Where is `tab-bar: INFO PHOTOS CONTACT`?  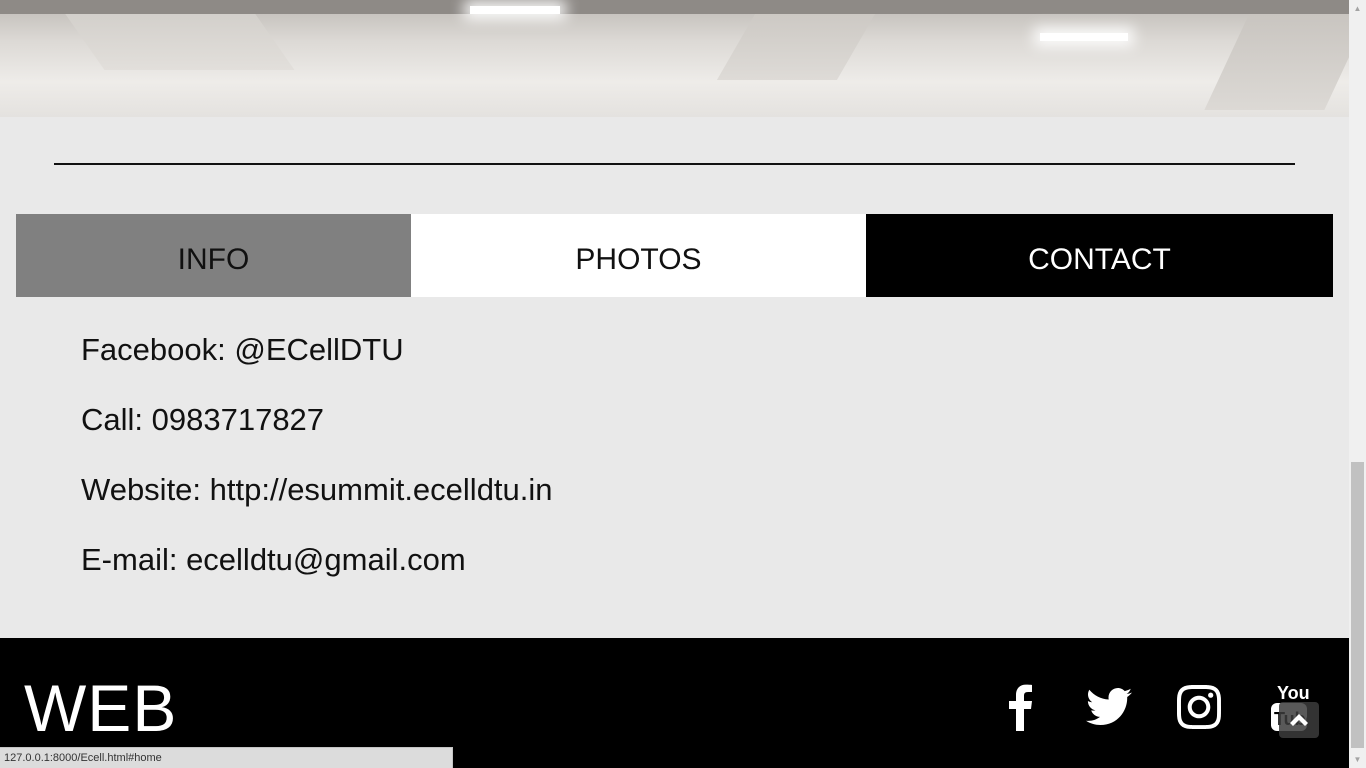 tab-bar: INFO PHOTOS CONTACT is located at coordinates (674, 255).